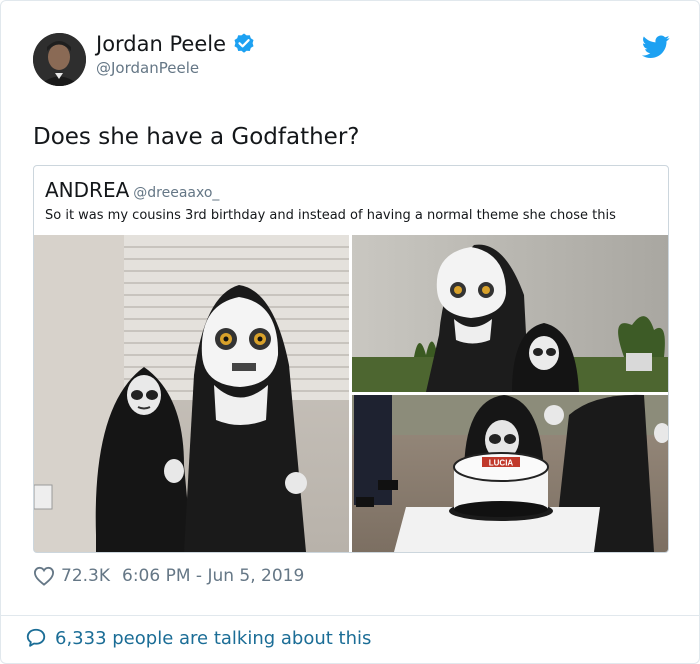 This screenshot has height=664, width=700. I want to click on author-name-row: Jordan Peele, so click(176, 44).